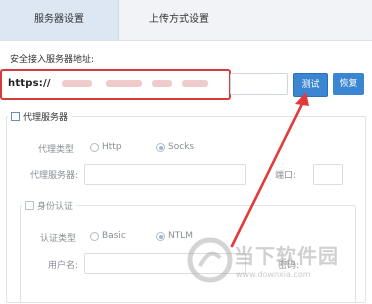  I want to click on watermark: 当下软件园 www.downxia.com, so click(279, 268).